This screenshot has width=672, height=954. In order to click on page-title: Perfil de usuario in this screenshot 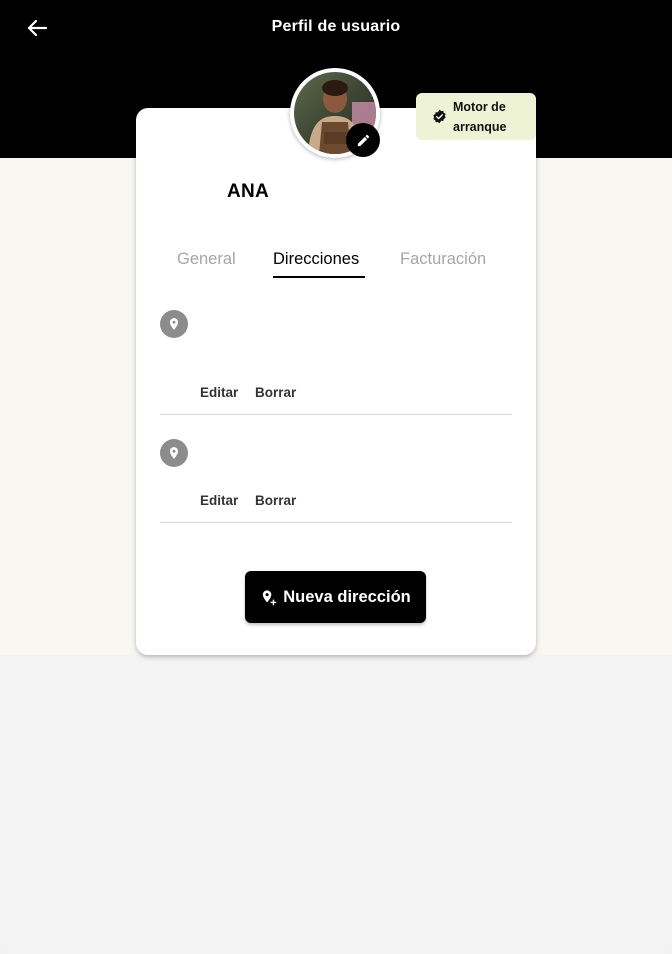, I will do `click(336, 26)`.